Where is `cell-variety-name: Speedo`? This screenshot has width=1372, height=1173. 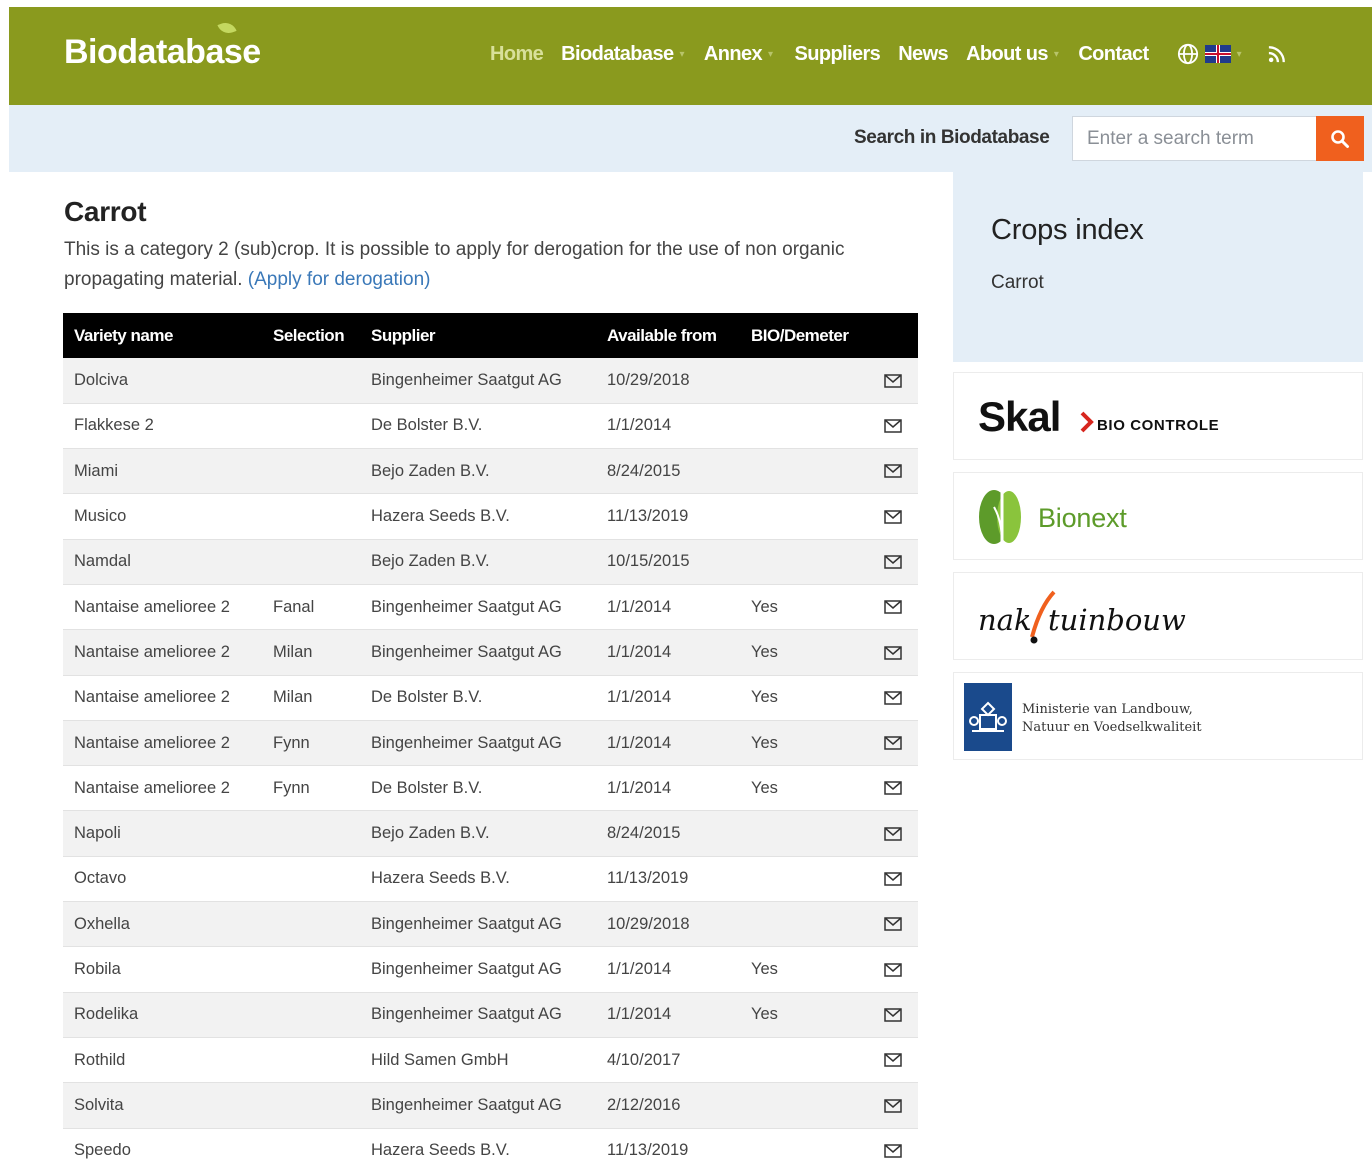 cell-variety-name: Speedo is located at coordinates (162, 1150).